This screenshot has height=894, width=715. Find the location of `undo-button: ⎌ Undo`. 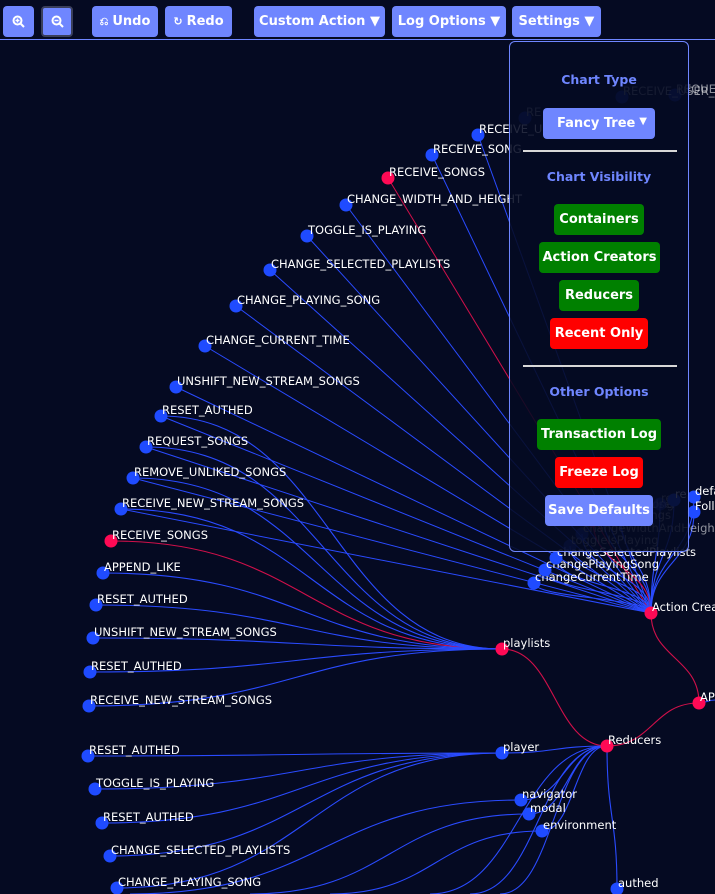

undo-button: ⎌ Undo is located at coordinates (125, 21).